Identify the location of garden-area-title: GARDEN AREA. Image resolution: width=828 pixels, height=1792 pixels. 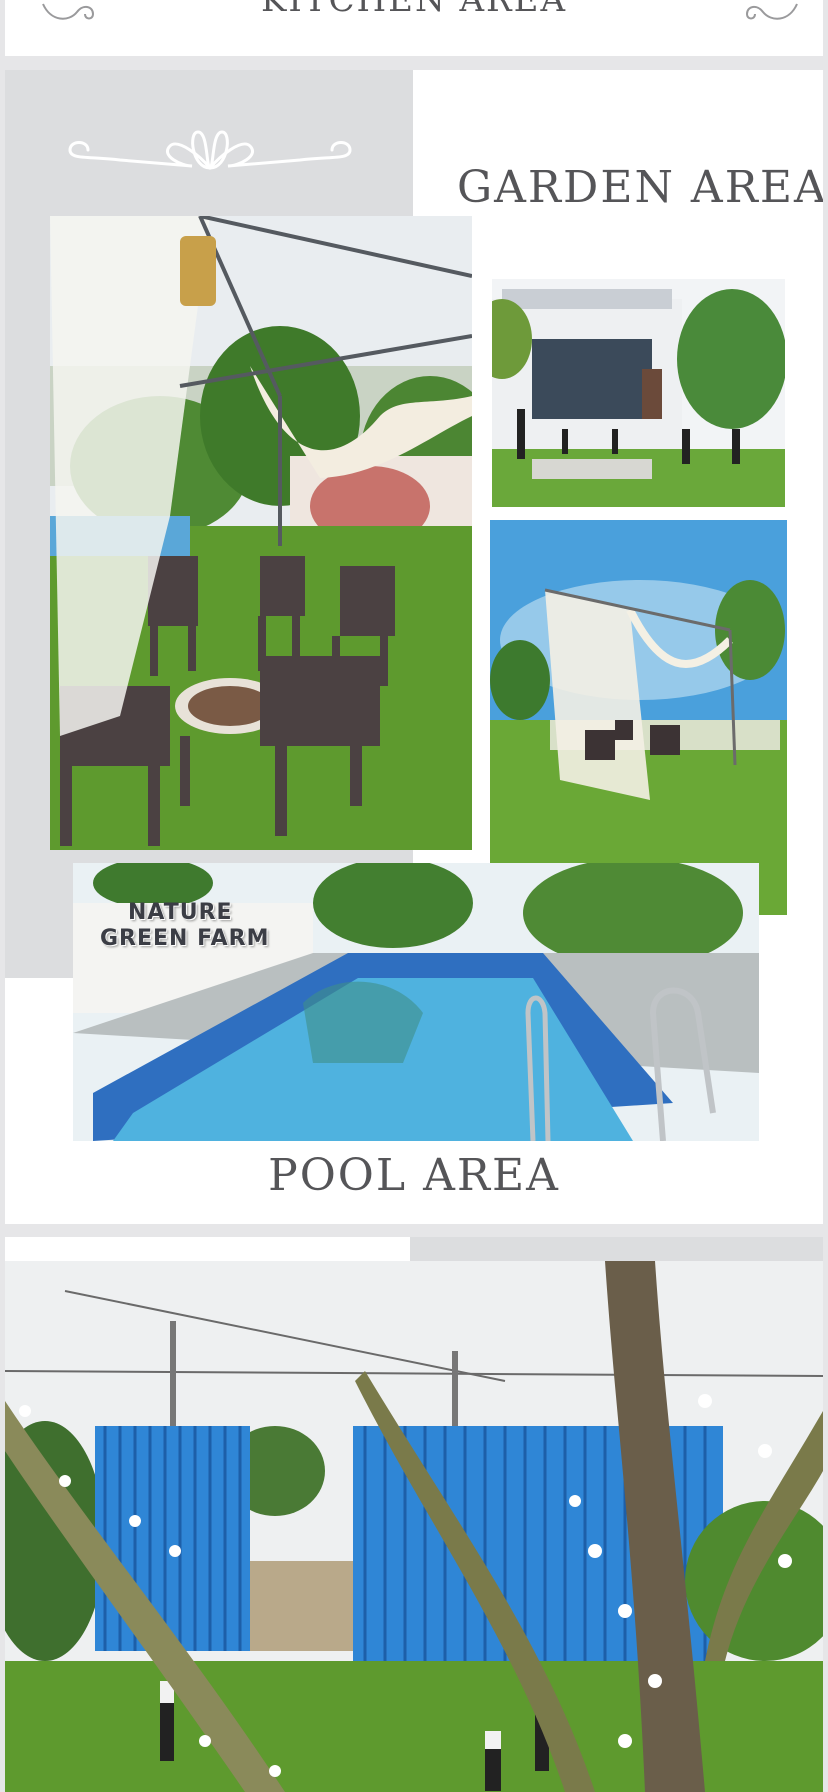
(640, 187).